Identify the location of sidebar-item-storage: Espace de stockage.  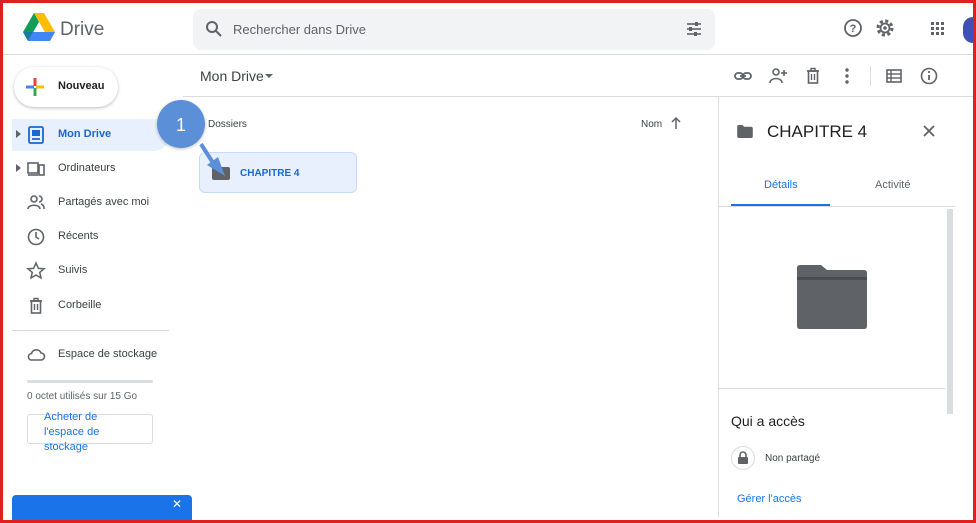
(91, 355).